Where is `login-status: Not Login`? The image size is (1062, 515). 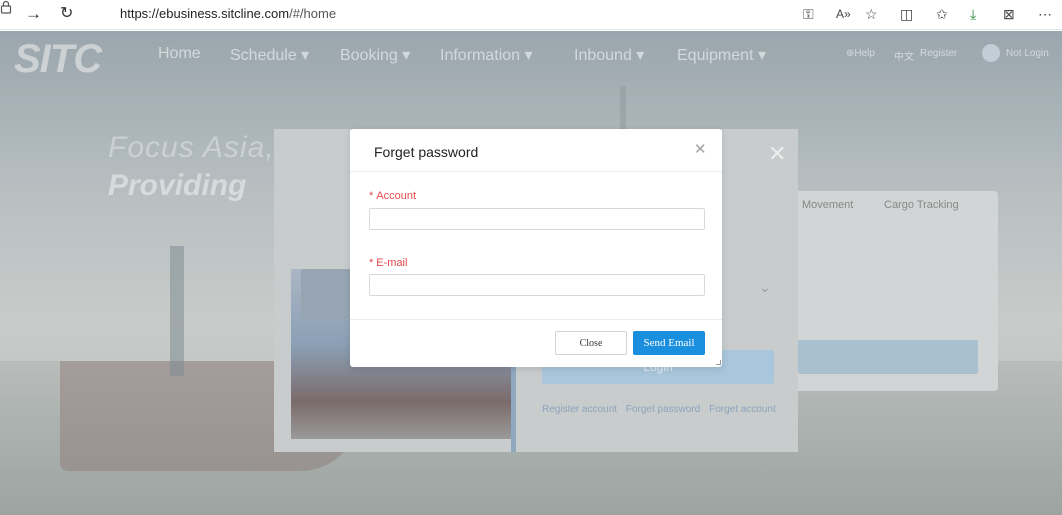
login-status: Not Login is located at coordinates (1027, 53).